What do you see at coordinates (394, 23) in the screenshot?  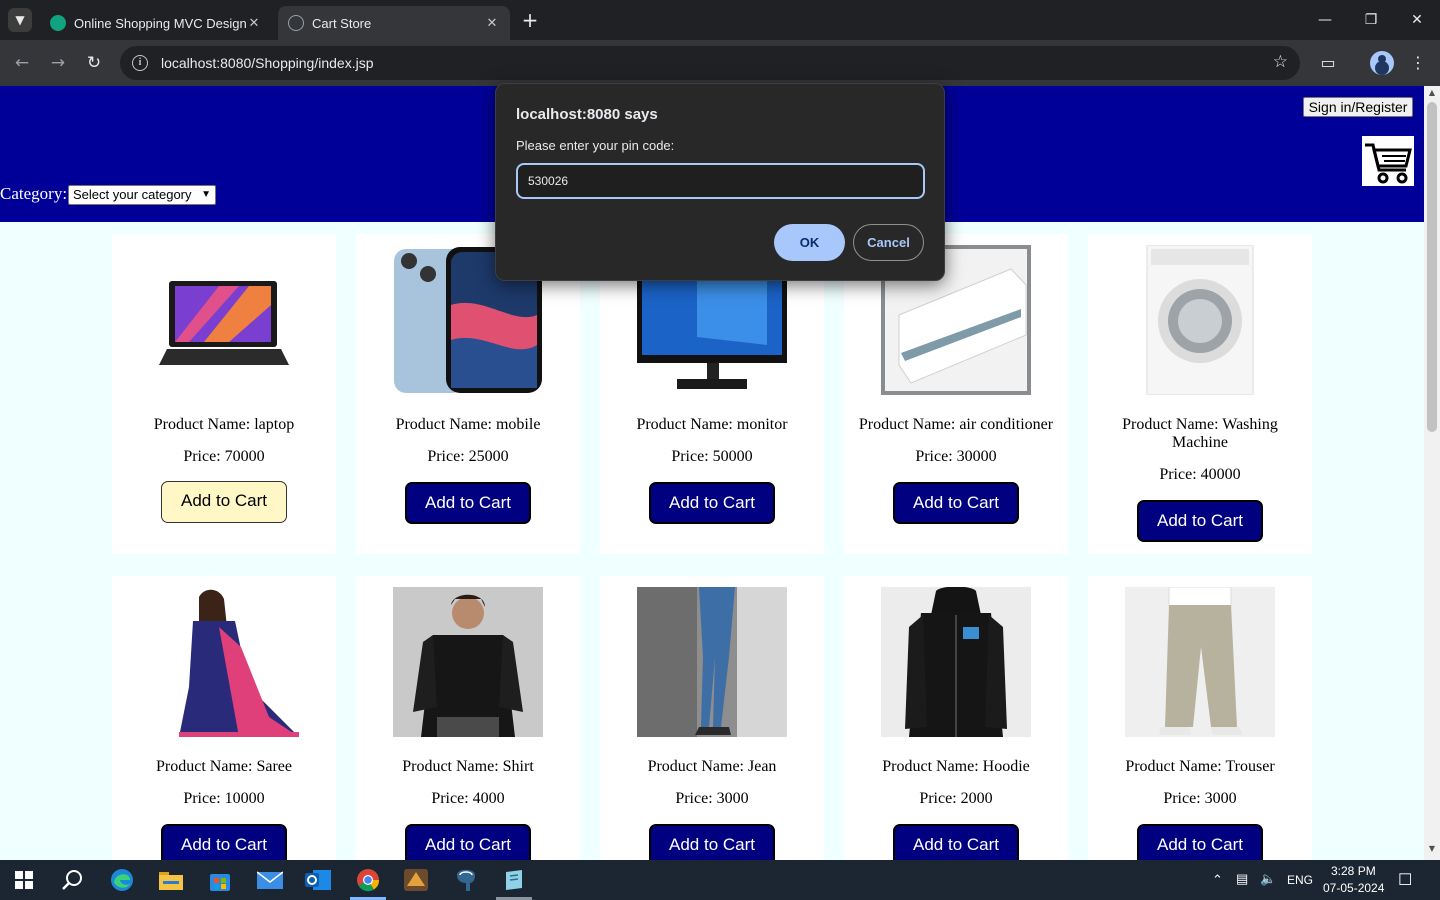 I see `tab-cart-store: Cart Store ✕` at bounding box center [394, 23].